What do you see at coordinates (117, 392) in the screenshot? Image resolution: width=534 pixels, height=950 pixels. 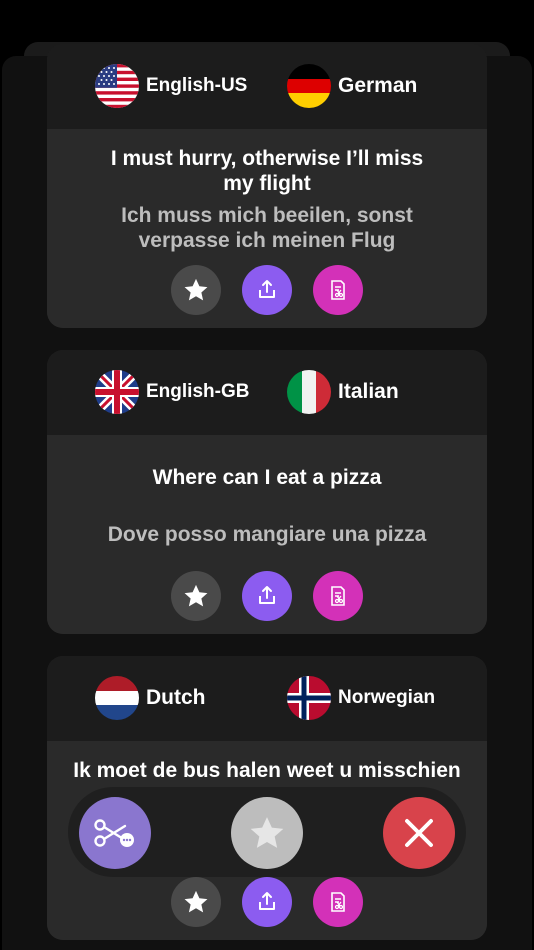 I see `uk-flag-icon` at bounding box center [117, 392].